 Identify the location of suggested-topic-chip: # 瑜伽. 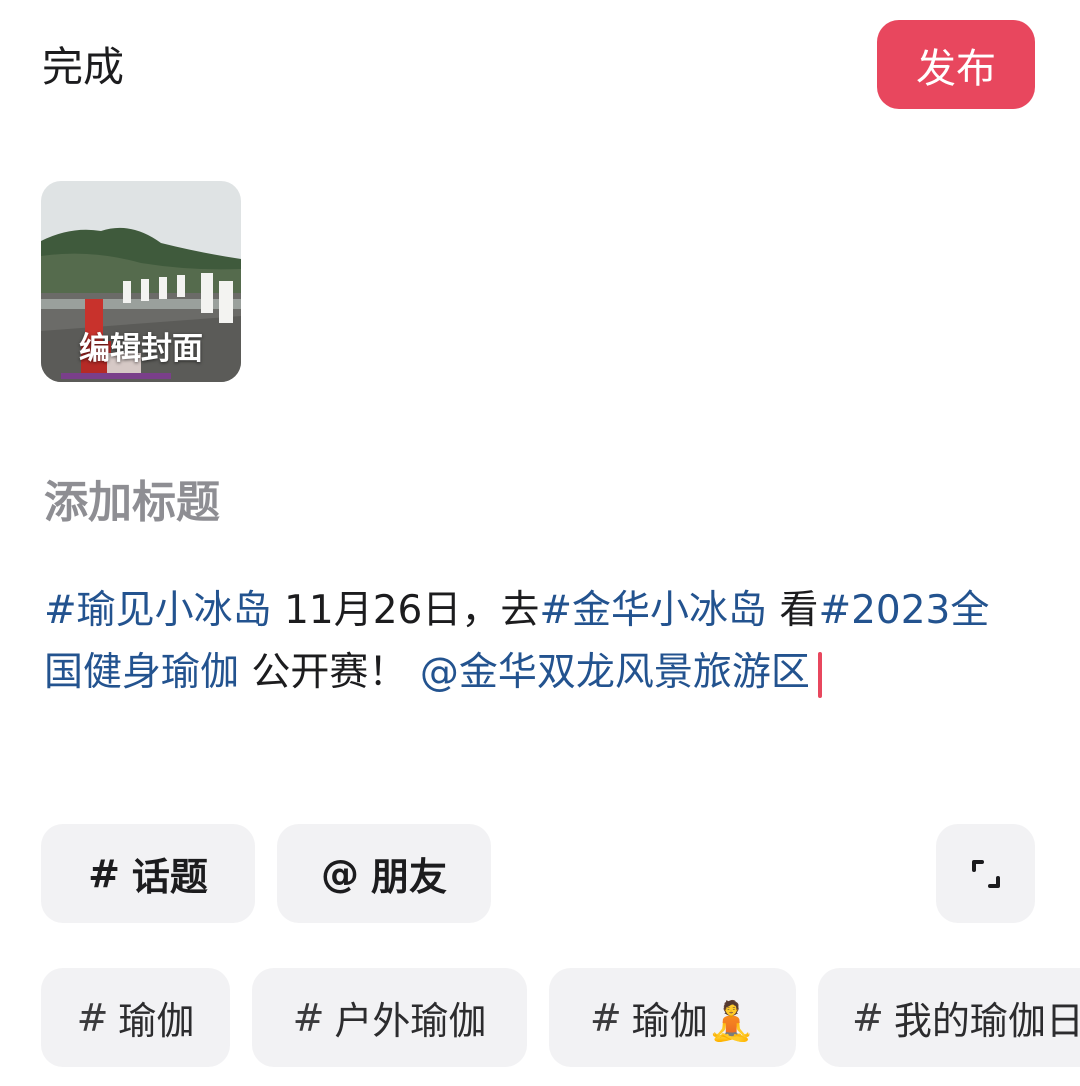
(135, 1017).